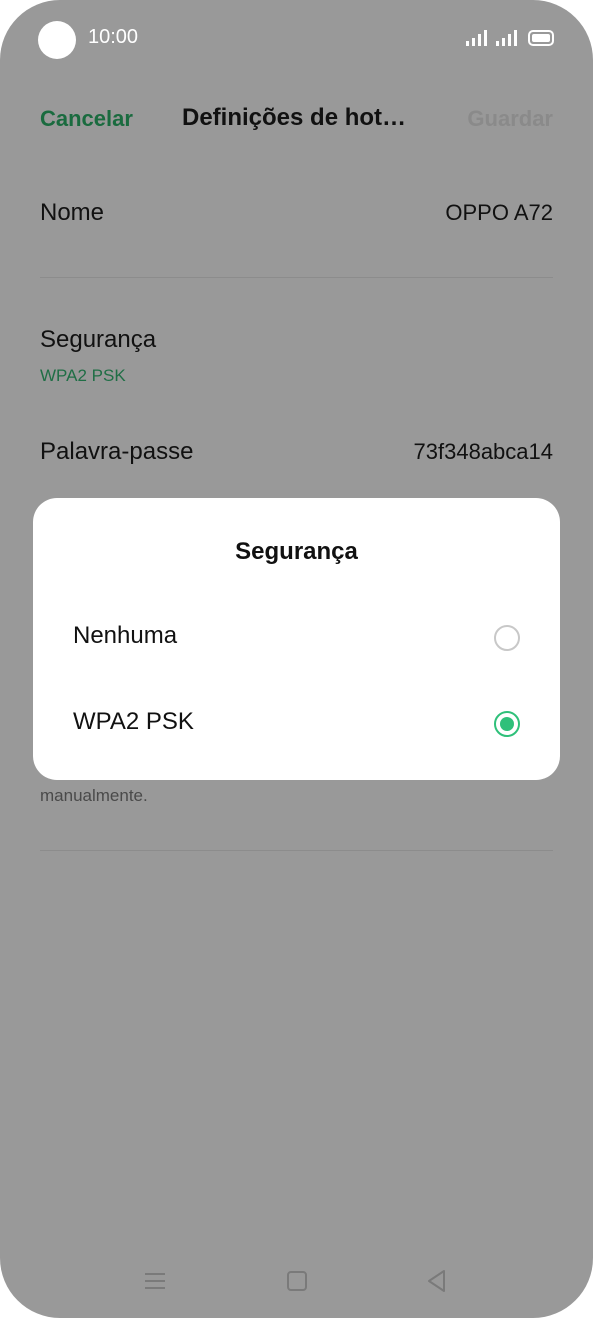 Image resolution: width=593 pixels, height=1318 pixels. Describe the element at coordinates (117, 451) in the screenshot. I see `password-label: Palavra-passe` at that location.